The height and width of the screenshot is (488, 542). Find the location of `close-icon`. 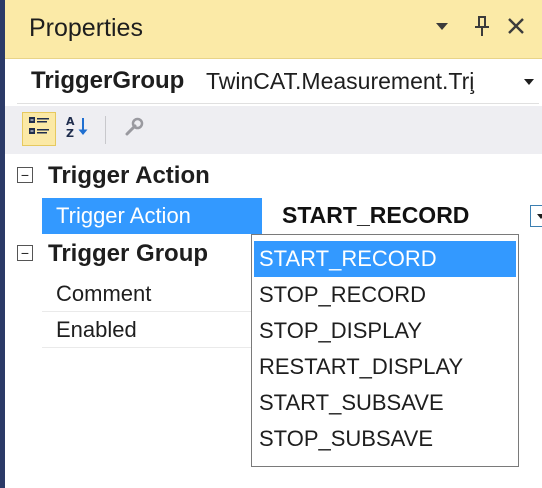

close-icon is located at coordinates (516, 28).